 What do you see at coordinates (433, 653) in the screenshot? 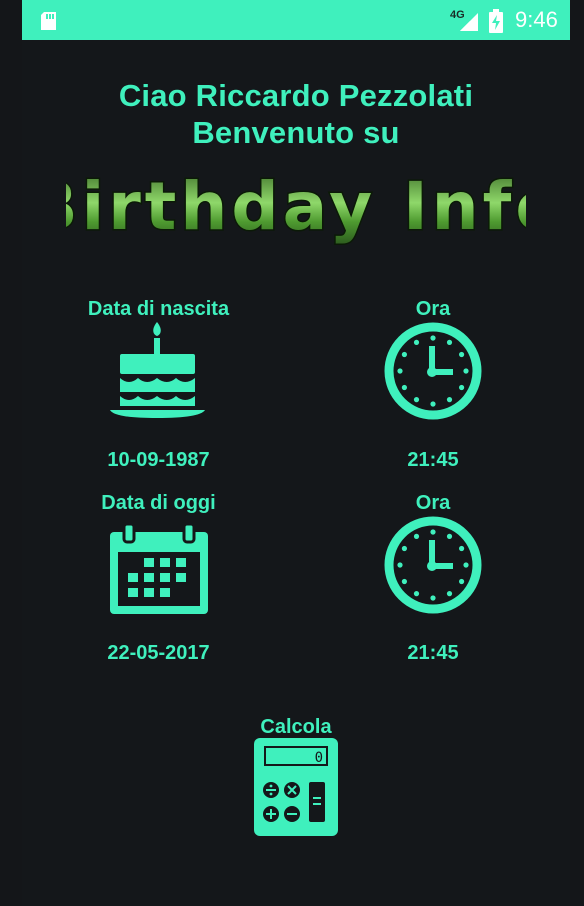
I see `today-time-value: 21:45` at bounding box center [433, 653].